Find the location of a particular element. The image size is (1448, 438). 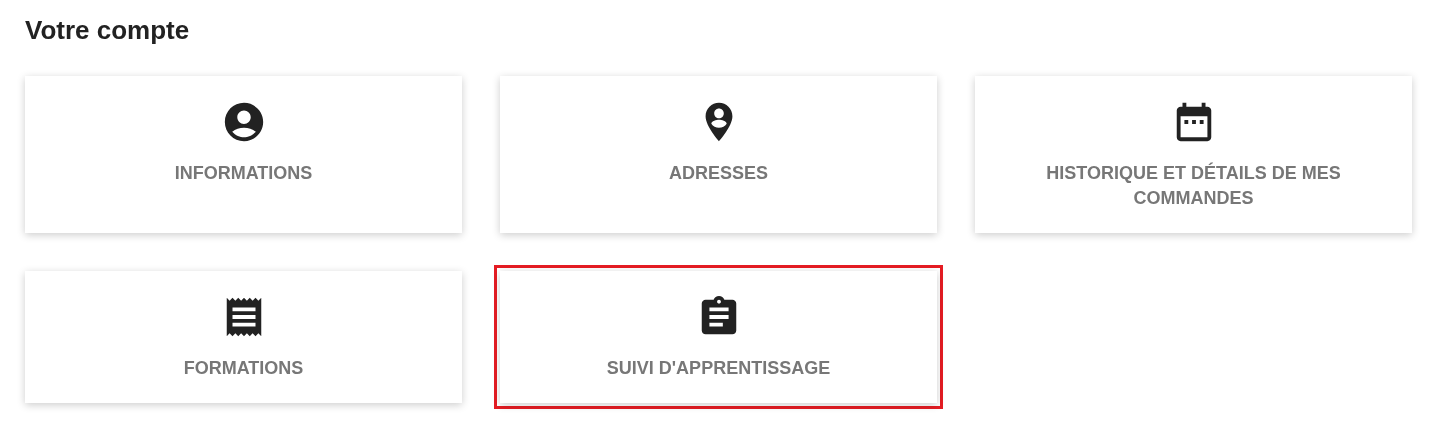

account-card: SUIVI D'APPRENTISSAGE is located at coordinates (718, 337).